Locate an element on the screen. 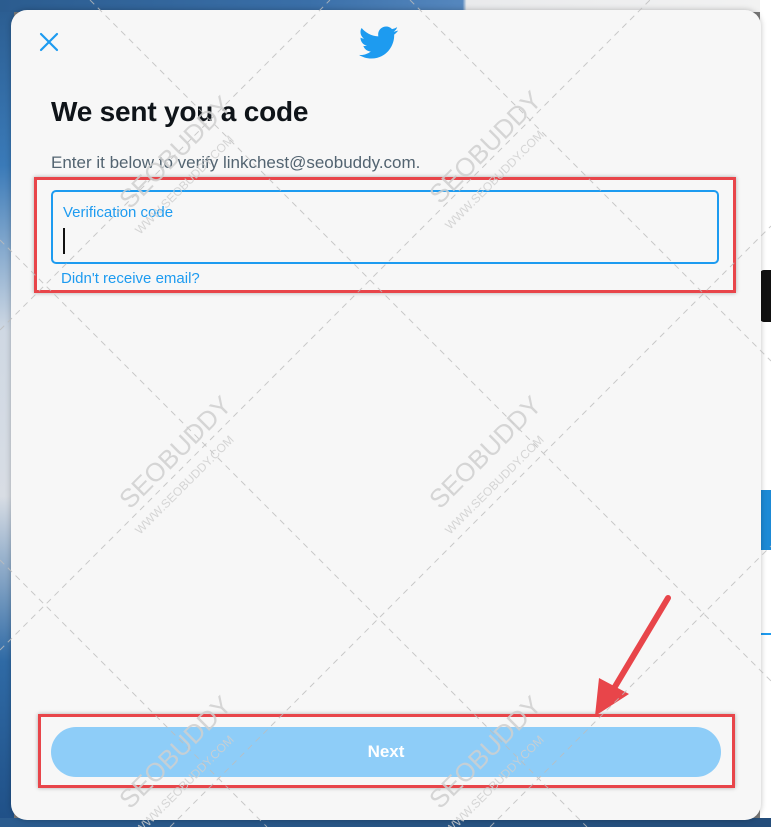 Image resolution: width=771 pixels, height=827 pixels. background-button-fragment is located at coordinates (765, 520).